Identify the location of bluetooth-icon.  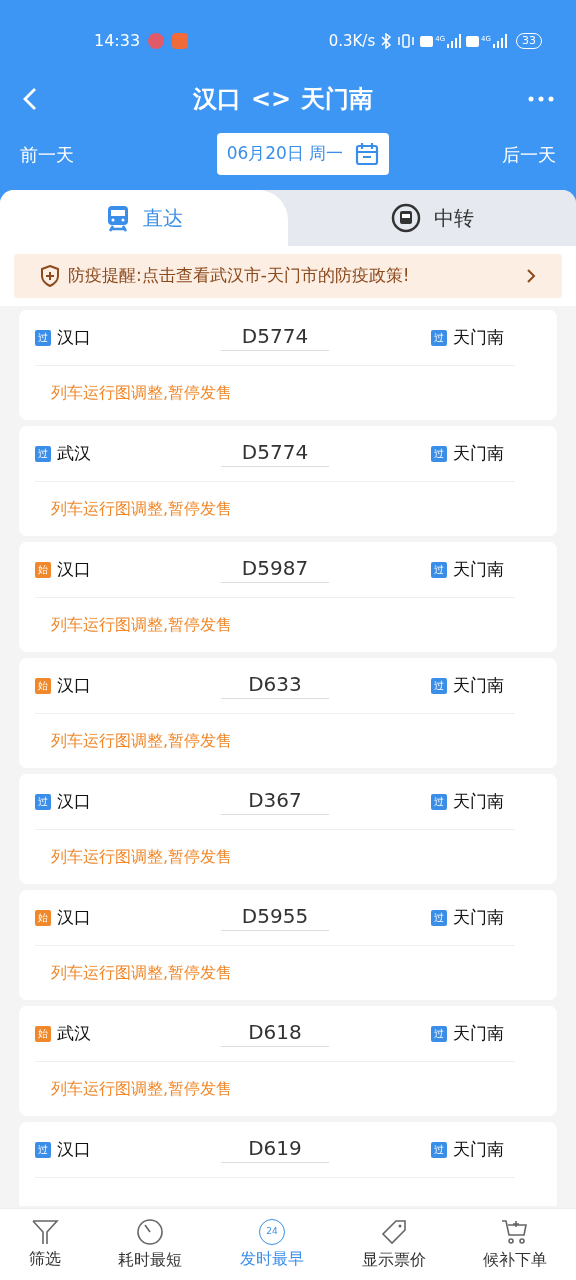
(386, 41).